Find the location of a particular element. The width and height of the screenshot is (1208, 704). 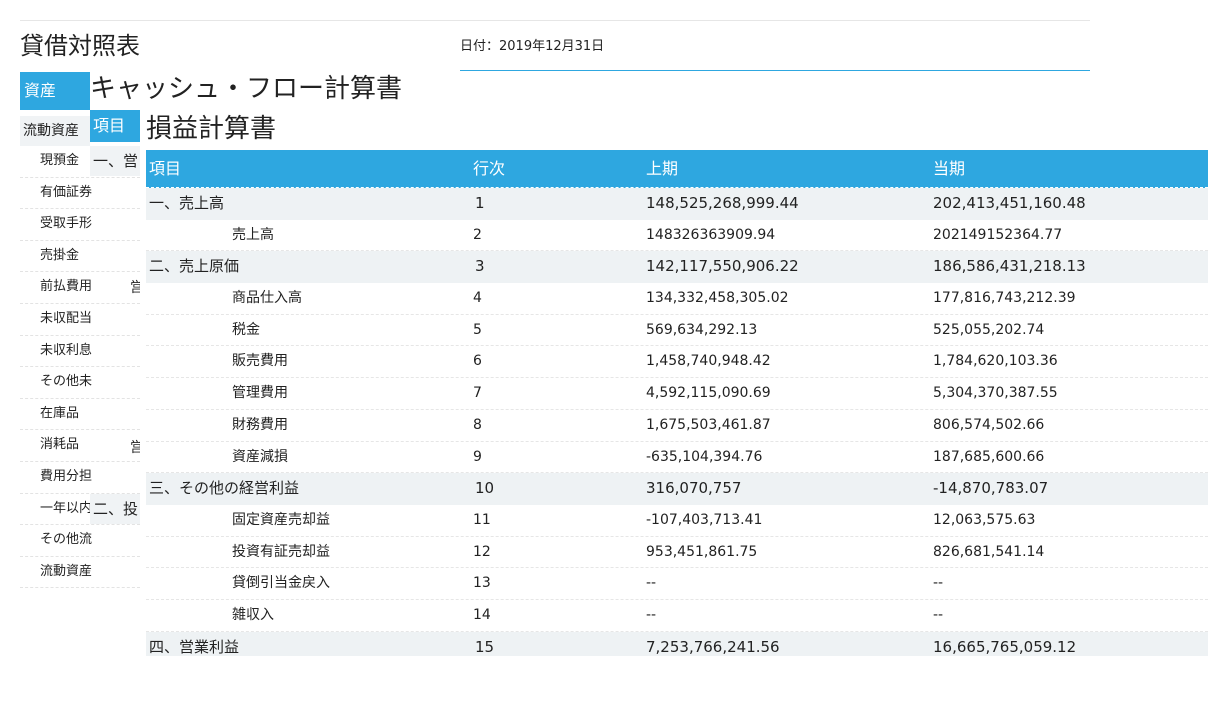

column-header-item: 項目 is located at coordinates (165, 168).